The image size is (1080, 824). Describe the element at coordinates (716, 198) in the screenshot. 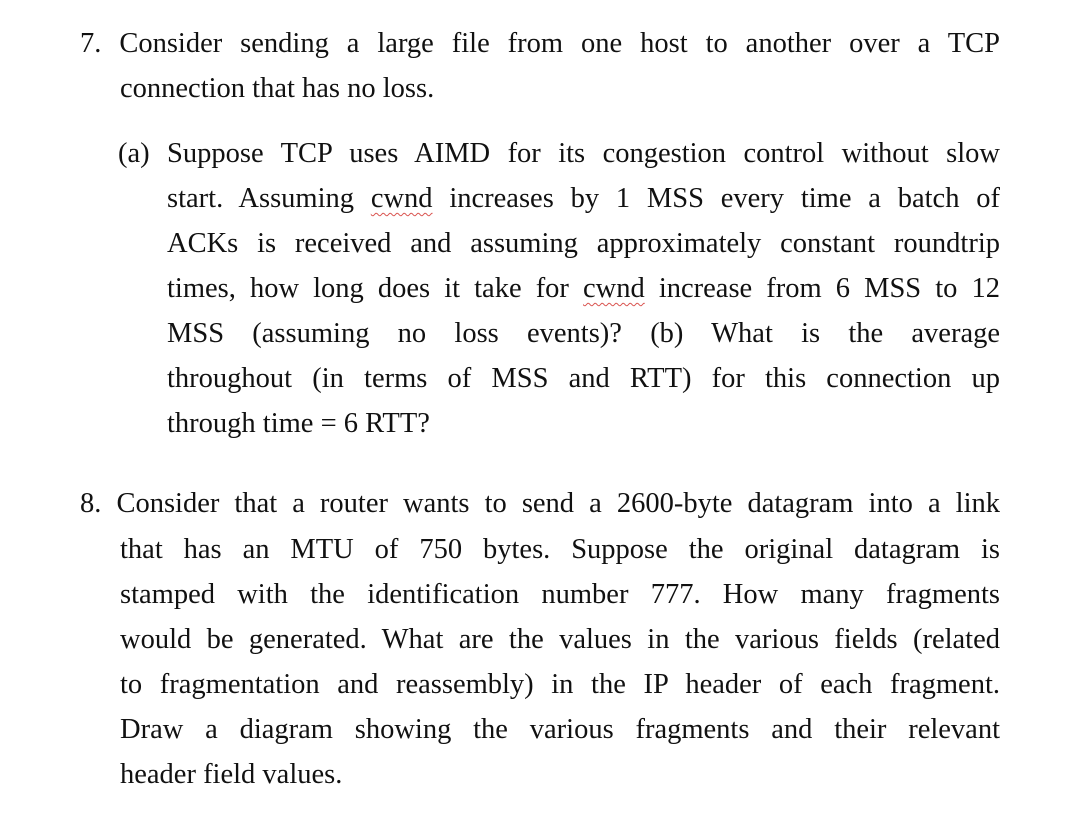

I see `q7a-text-2b: increases by 1 MSS every time a batch of` at that location.